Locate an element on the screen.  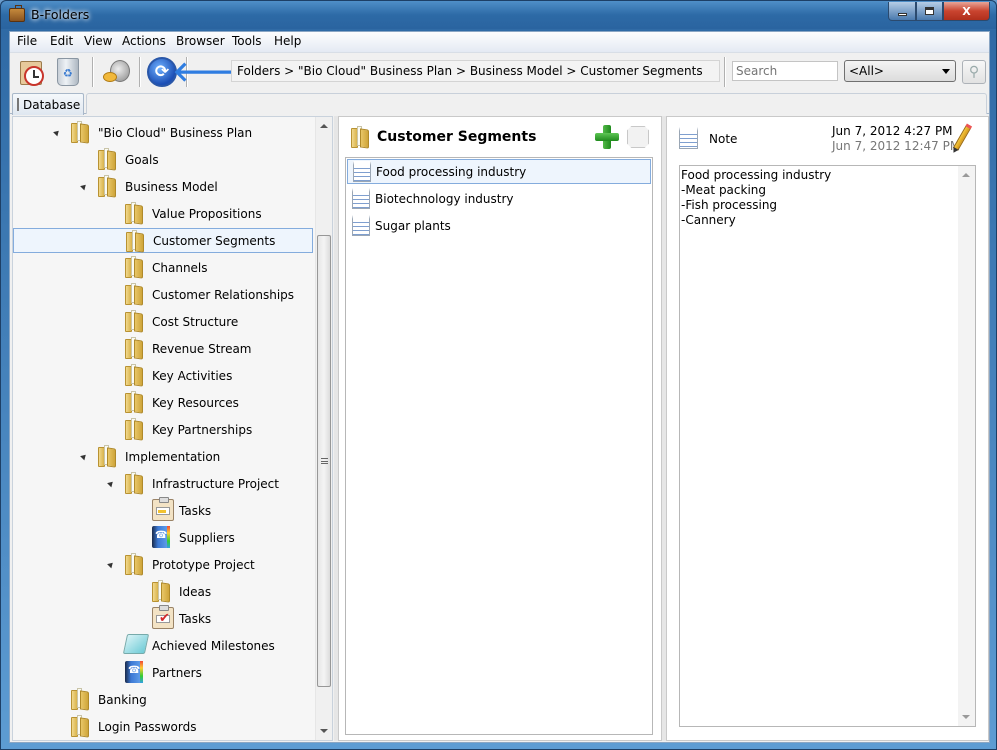
tree-item: Channels is located at coordinates (163, 267).